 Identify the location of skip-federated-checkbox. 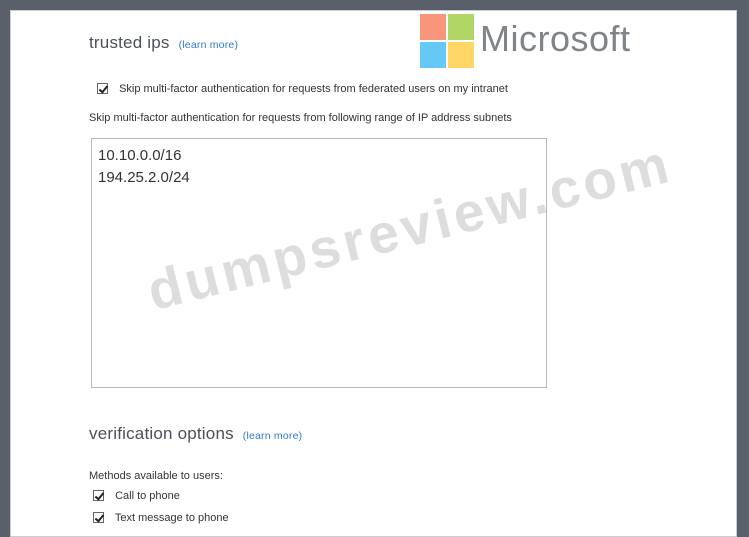
(102, 88).